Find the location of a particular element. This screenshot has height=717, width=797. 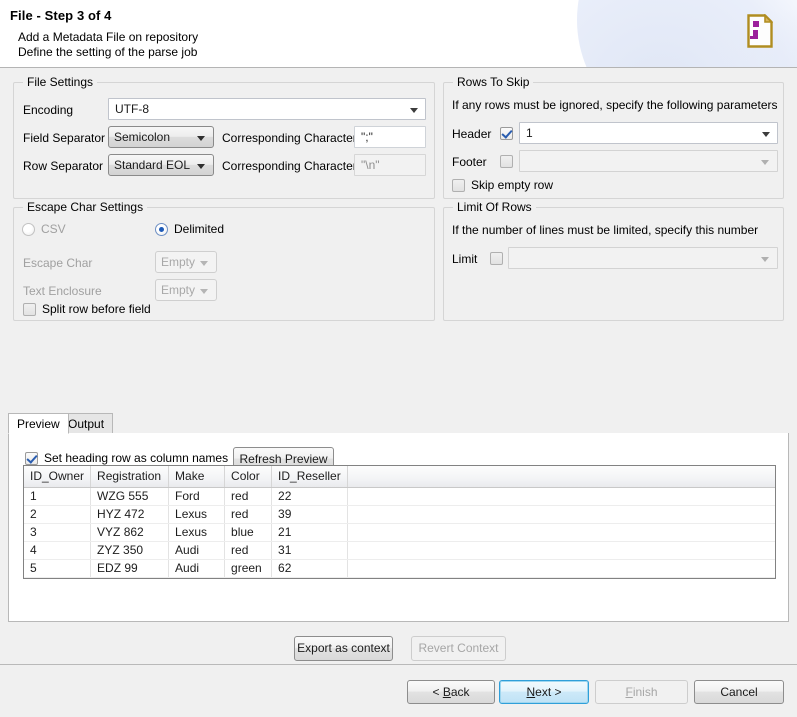

export-as-context-label: Export as context is located at coordinates (343, 648).